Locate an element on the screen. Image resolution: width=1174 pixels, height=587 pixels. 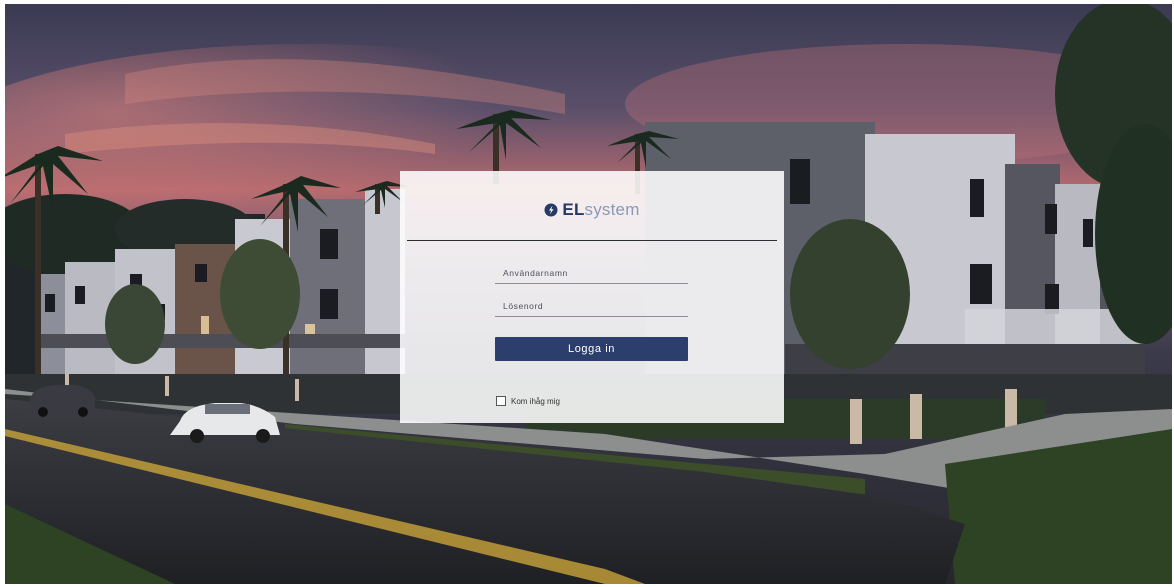
header-divider is located at coordinates (592, 240).